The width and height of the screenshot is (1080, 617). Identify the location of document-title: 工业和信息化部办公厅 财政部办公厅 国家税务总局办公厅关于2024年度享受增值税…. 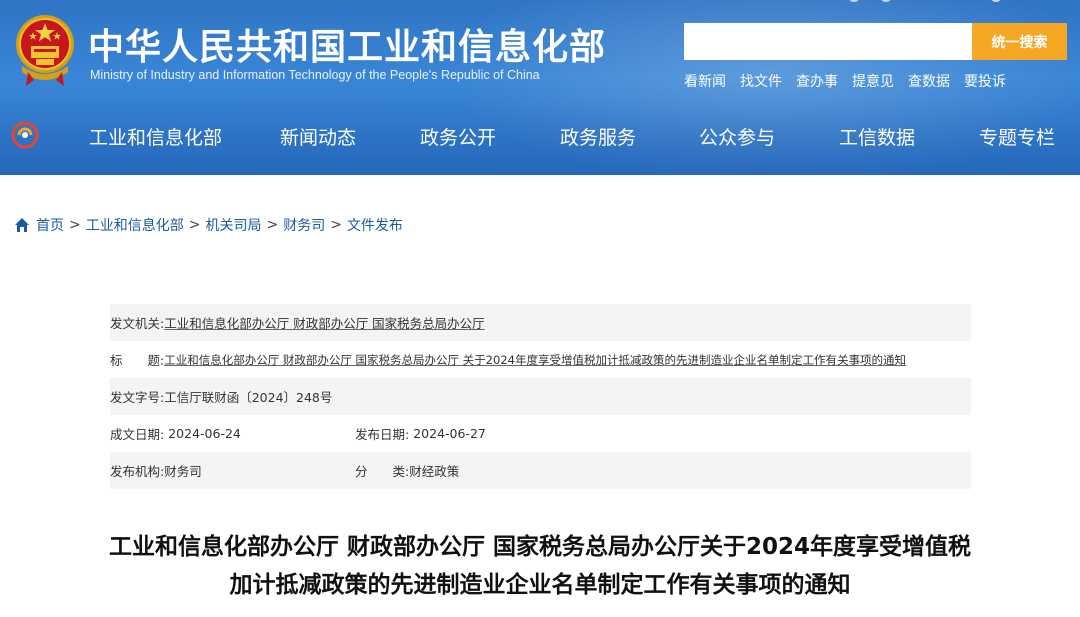
(540, 566).